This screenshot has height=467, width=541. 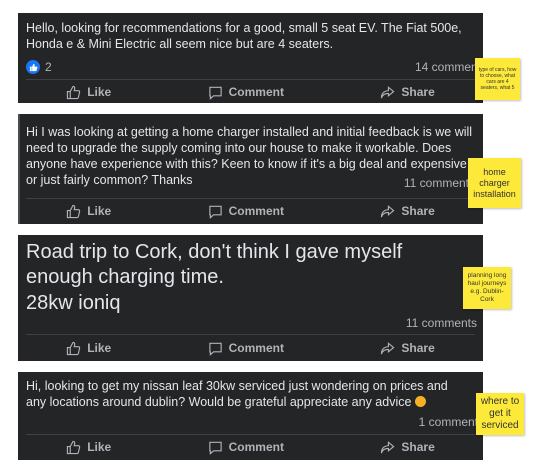 I want to click on reaction-count: 2, so click(x=48, y=67).